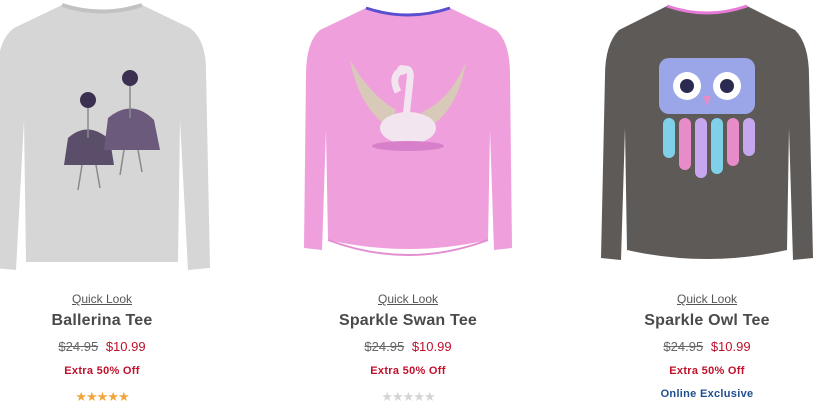 The height and width of the screenshot is (409, 815). What do you see at coordinates (111, 321) in the screenshot?
I see `product-name: Ballerina Tee` at bounding box center [111, 321].